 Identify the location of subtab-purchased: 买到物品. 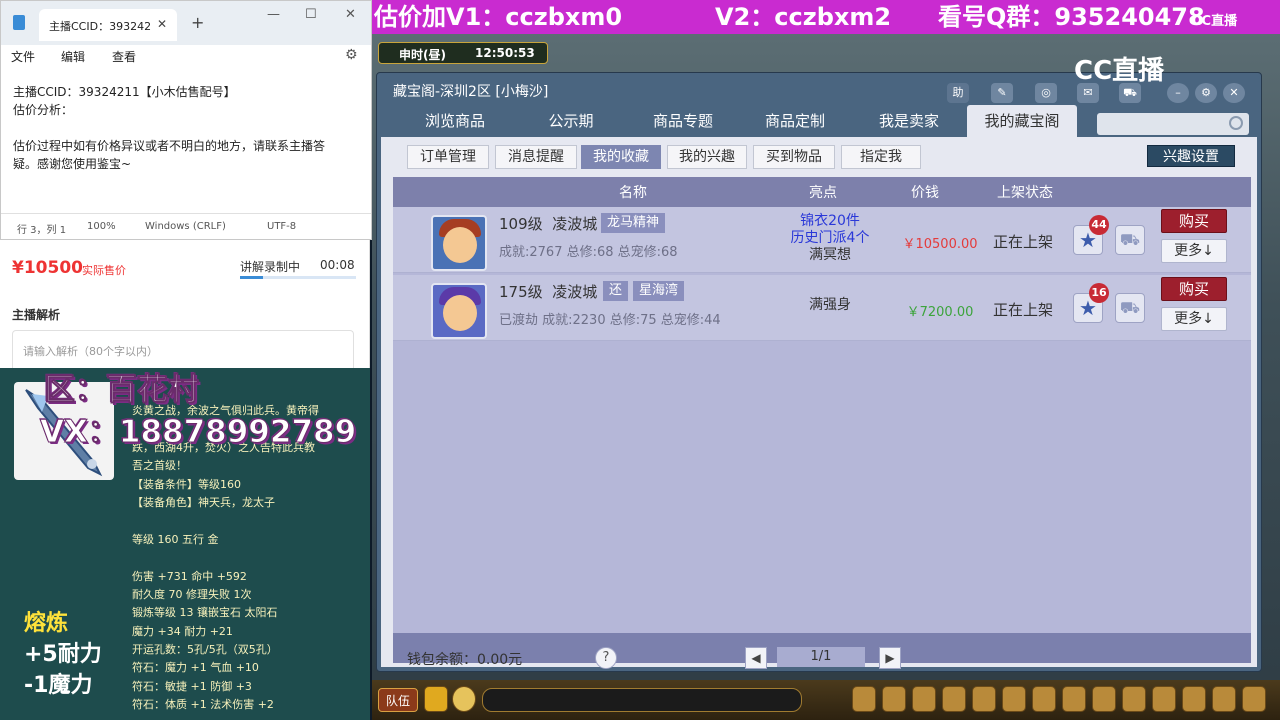
(794, 157).